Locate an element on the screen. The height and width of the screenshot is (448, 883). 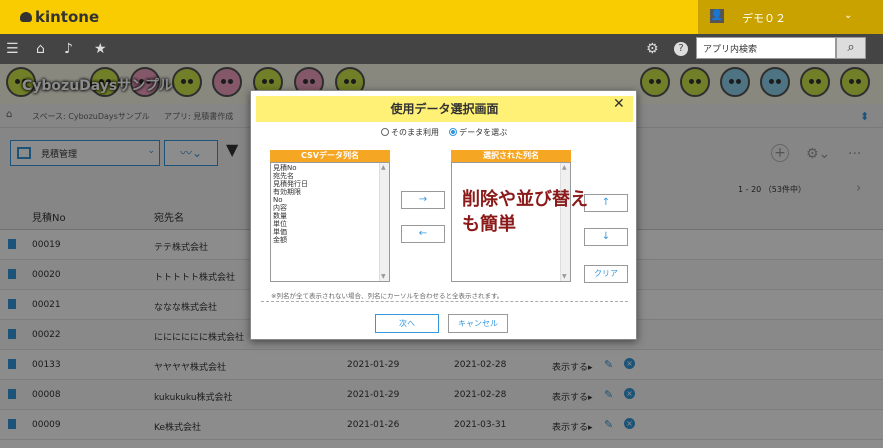
list-item: 宛先名 is located at coordinates (330, 176).